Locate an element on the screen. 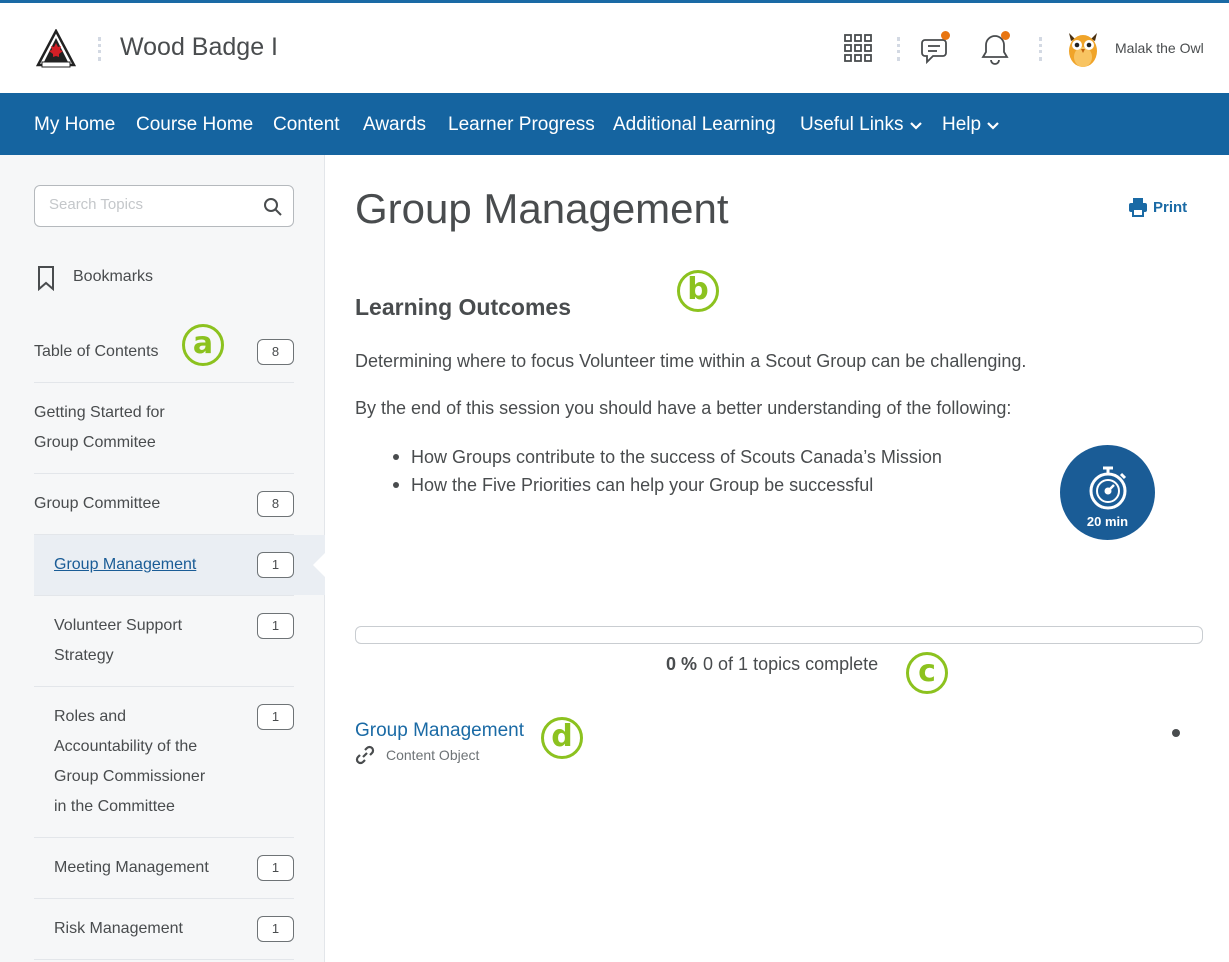  toc-group-committee: Group Committee 8 is located at coordinates (164, 504).